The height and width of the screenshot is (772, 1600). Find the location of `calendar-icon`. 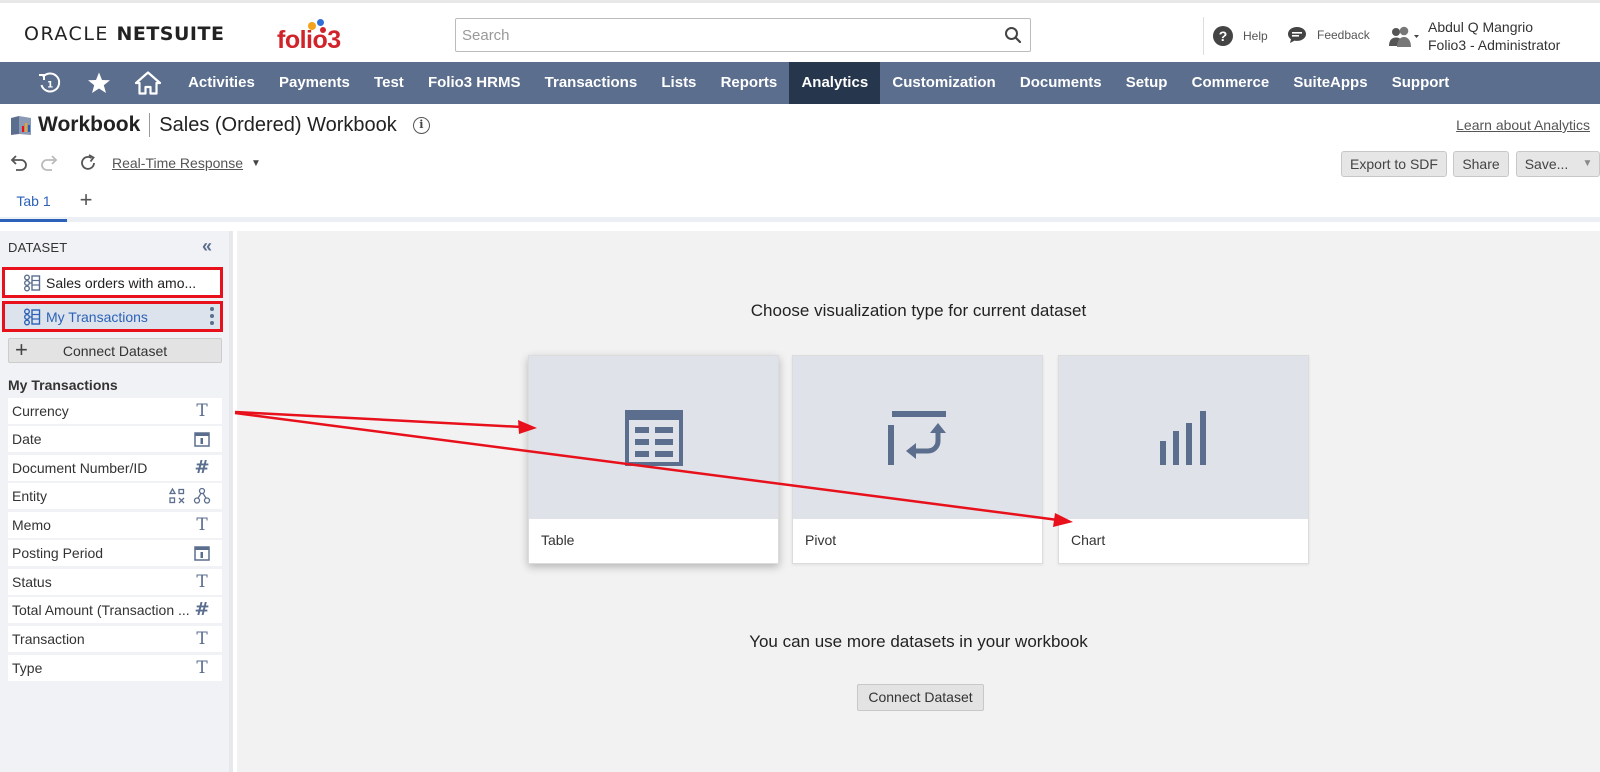

calendar-icon is located at coordinates (202, 553).